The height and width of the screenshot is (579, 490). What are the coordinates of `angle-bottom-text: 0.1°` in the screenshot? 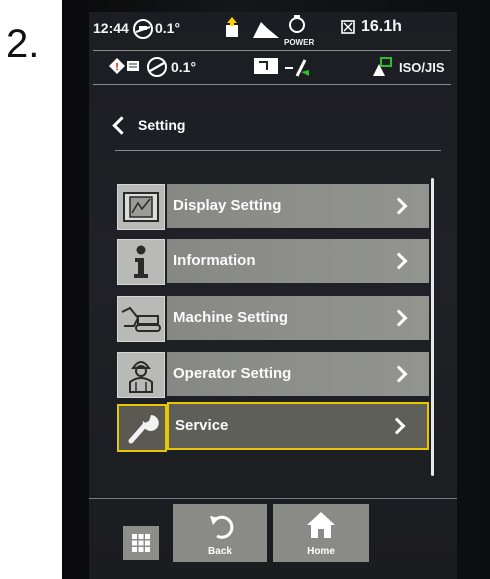 It's located at (184, 67).